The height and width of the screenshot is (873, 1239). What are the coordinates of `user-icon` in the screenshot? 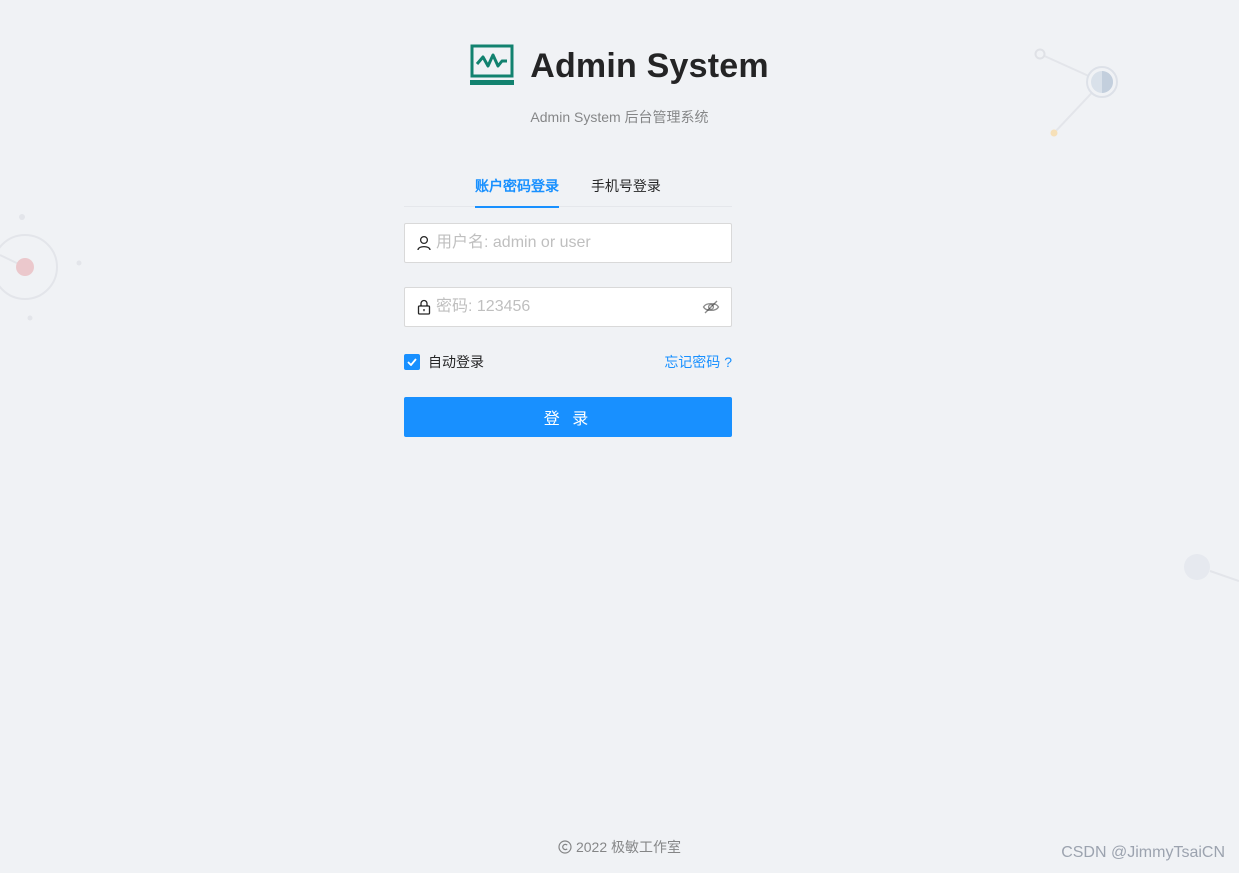 It's located at (424, 243).